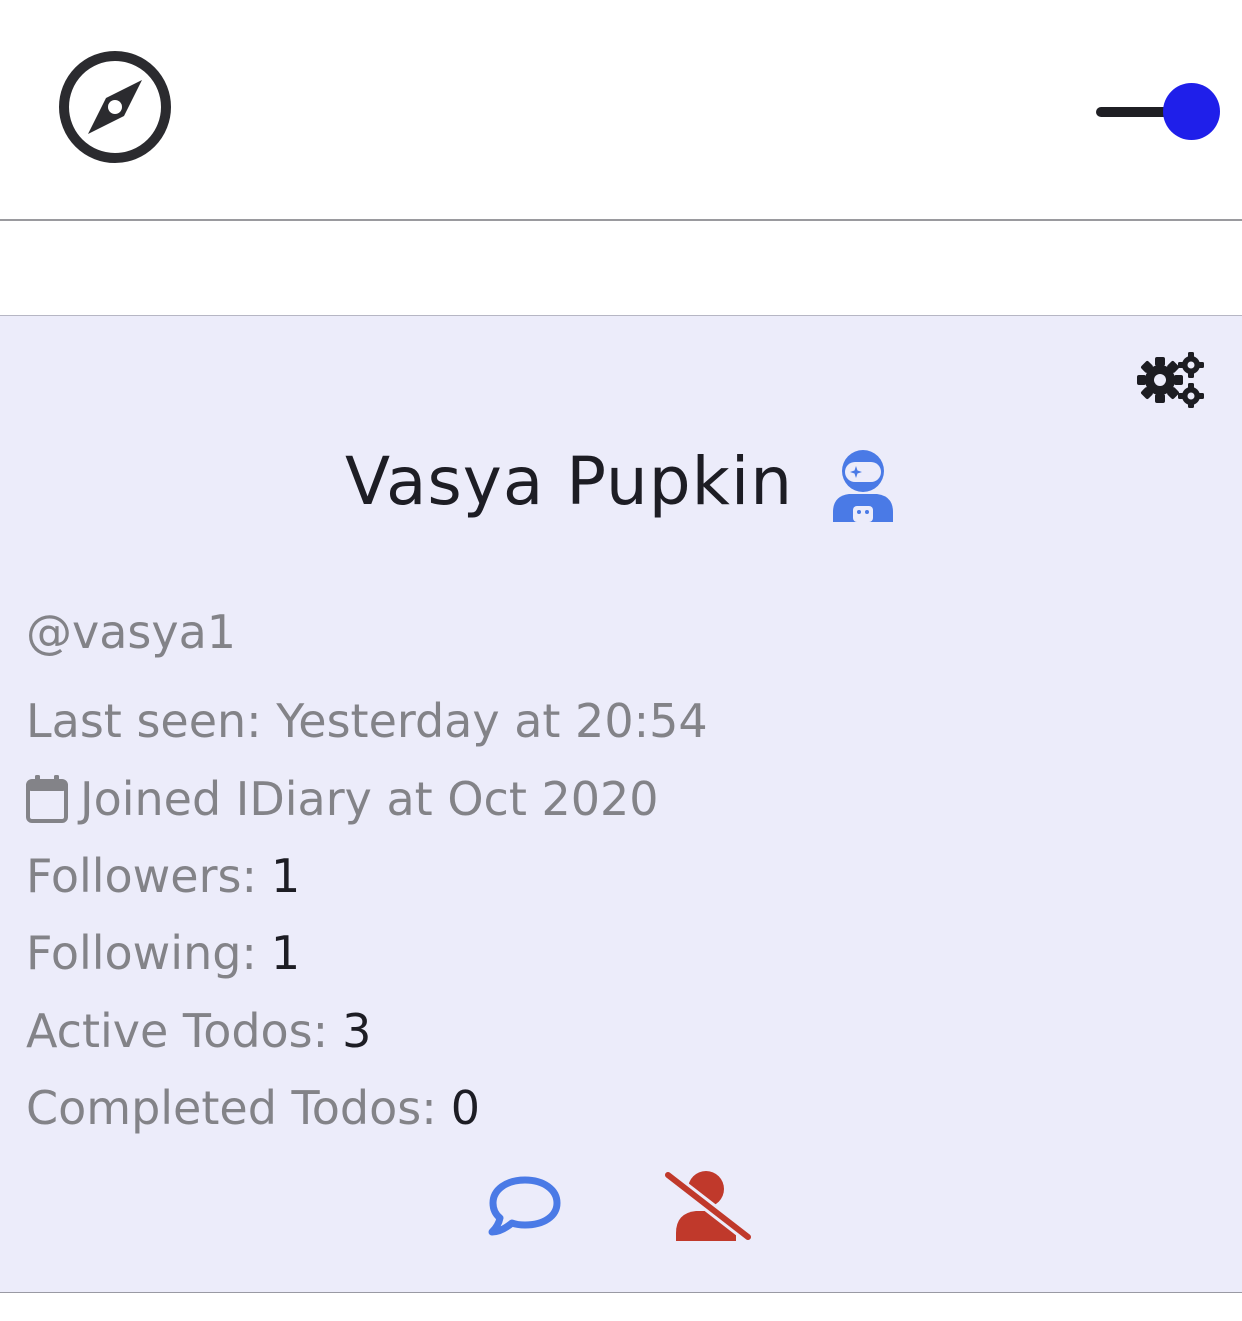 The height and width of the screenshot is (1321, 1242). What do you see at coordinates (569, 481) in the screenshot?
I see `profile-name: Vasya Pupkin` at bounding box center [569, 481].